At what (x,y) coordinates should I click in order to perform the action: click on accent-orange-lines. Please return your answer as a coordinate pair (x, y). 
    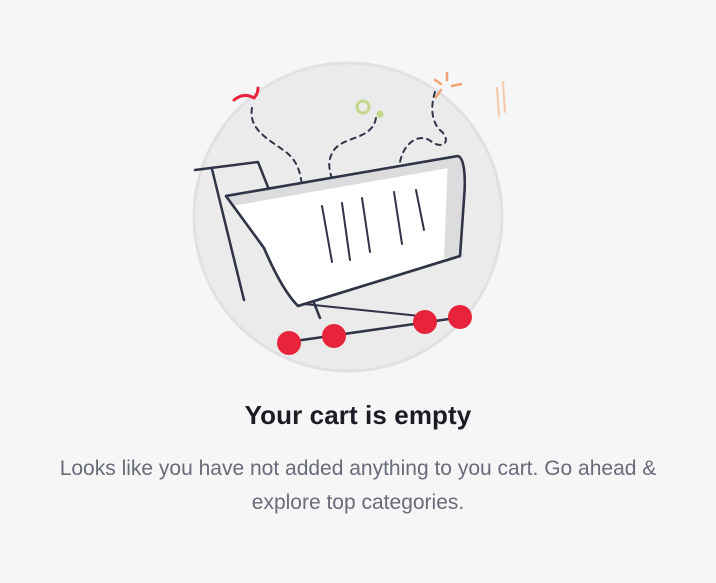
    Looking at the image, I should click on (501, 99).